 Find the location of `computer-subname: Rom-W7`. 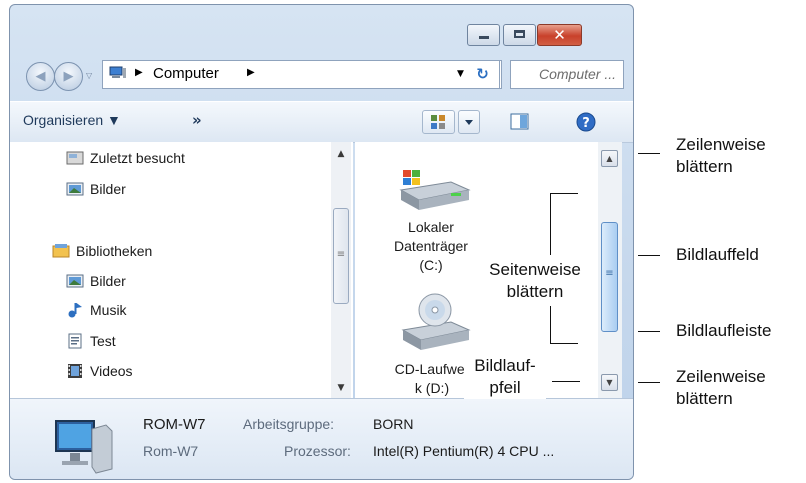

computer-subname: Rom-W7 is located at coordinates (171, 451).